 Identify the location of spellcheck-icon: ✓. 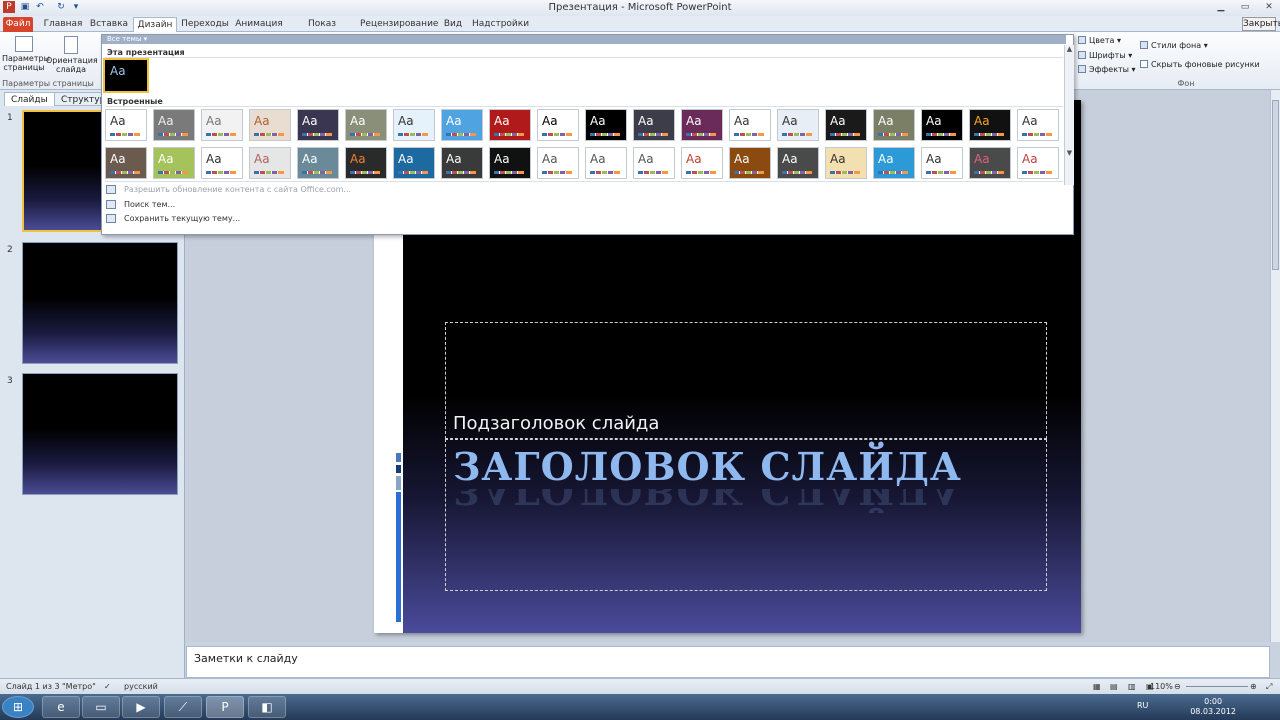
(107, 686).